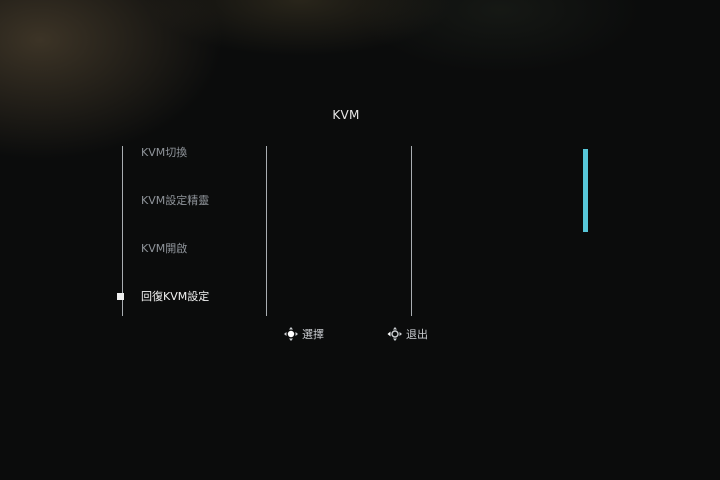  I want to click on menu-item-kvm-enable: KVM開啟, so click(164, 249).